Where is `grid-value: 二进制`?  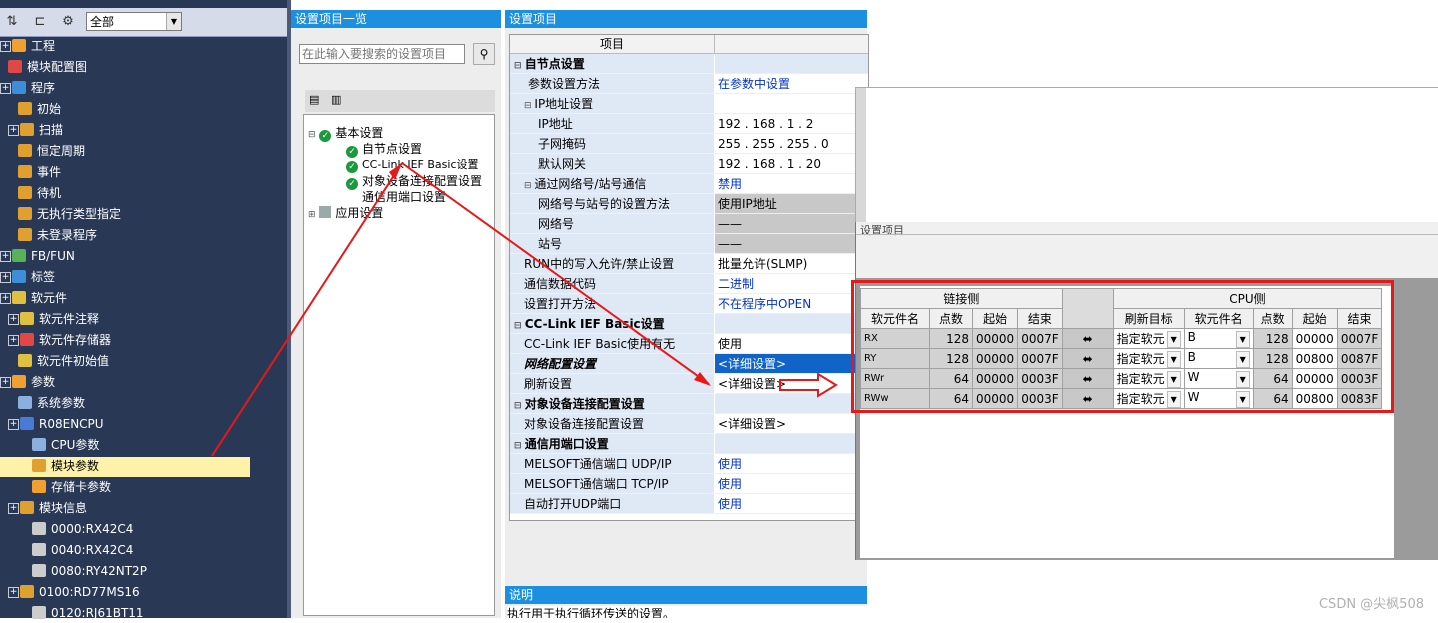
grid-value: 二进制 is located at coordinates (791, 284).